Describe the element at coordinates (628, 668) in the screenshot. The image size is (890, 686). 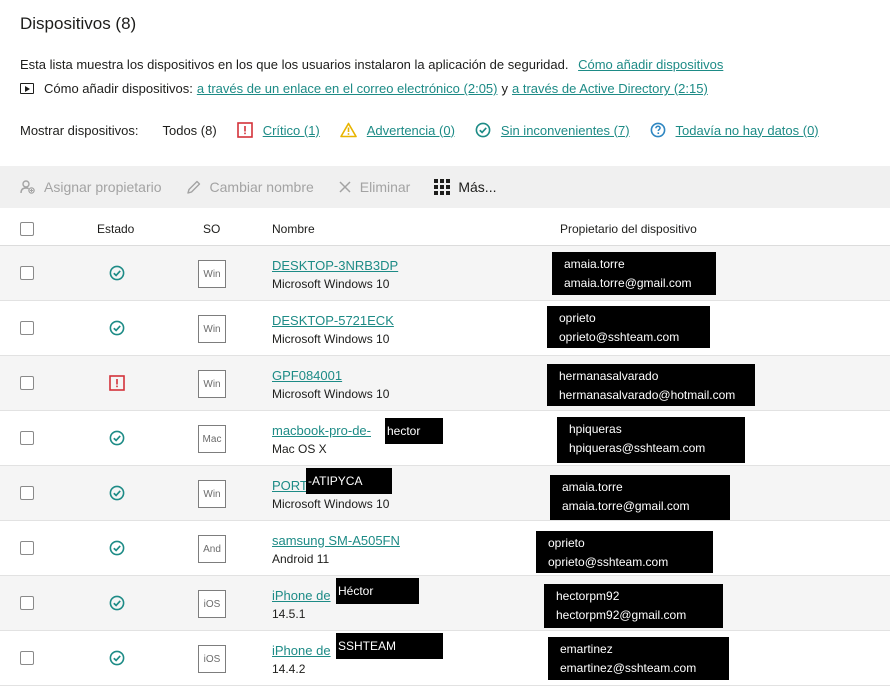
I see `owner-email: emartinez@sshteam.com` at that location.